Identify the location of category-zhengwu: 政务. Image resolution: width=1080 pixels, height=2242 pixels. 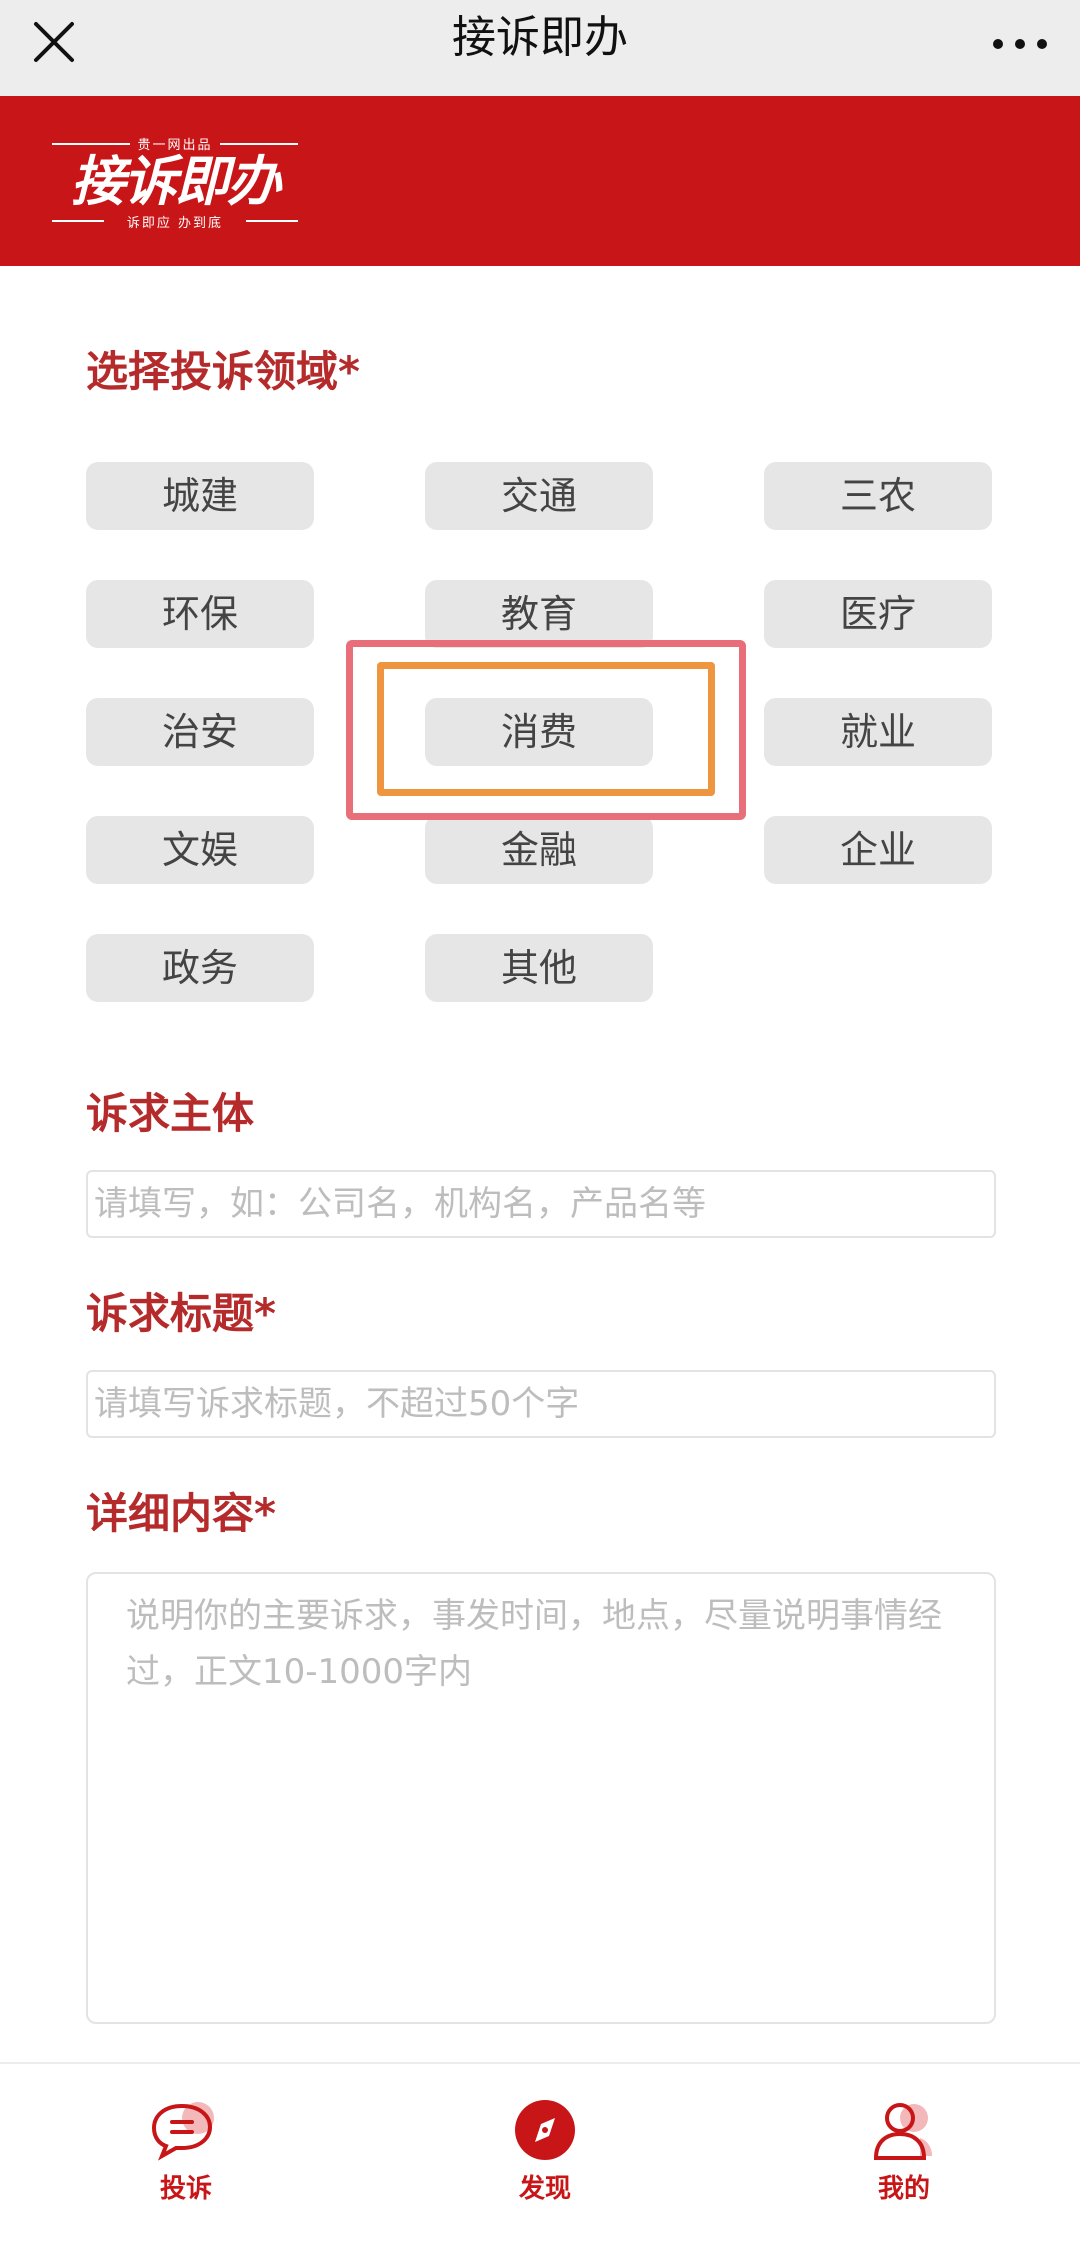
(200, 968).